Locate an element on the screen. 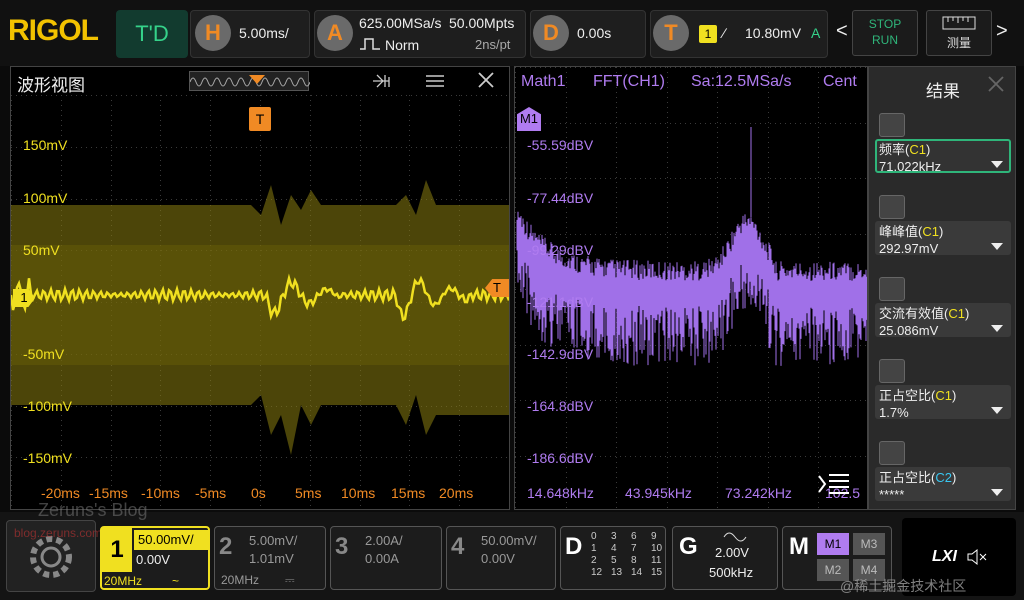 The width and height of the screenshot is (1024, 600). nav-next-icon: > is located at coordinates (1002, 31).